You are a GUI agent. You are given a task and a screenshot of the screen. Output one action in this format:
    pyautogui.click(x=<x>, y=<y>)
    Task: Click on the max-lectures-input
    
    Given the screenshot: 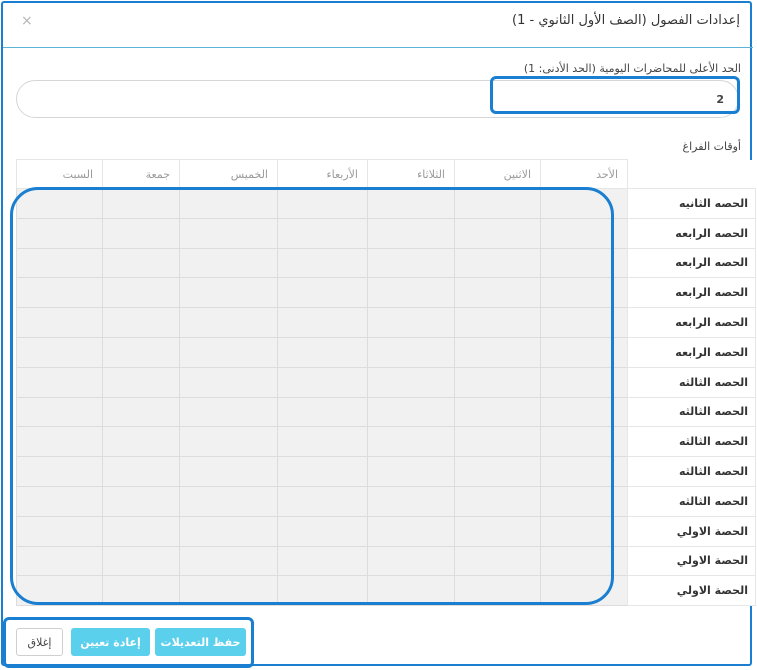 What is the action you would take?
    pyautogui.click(x=624, y=99)
    